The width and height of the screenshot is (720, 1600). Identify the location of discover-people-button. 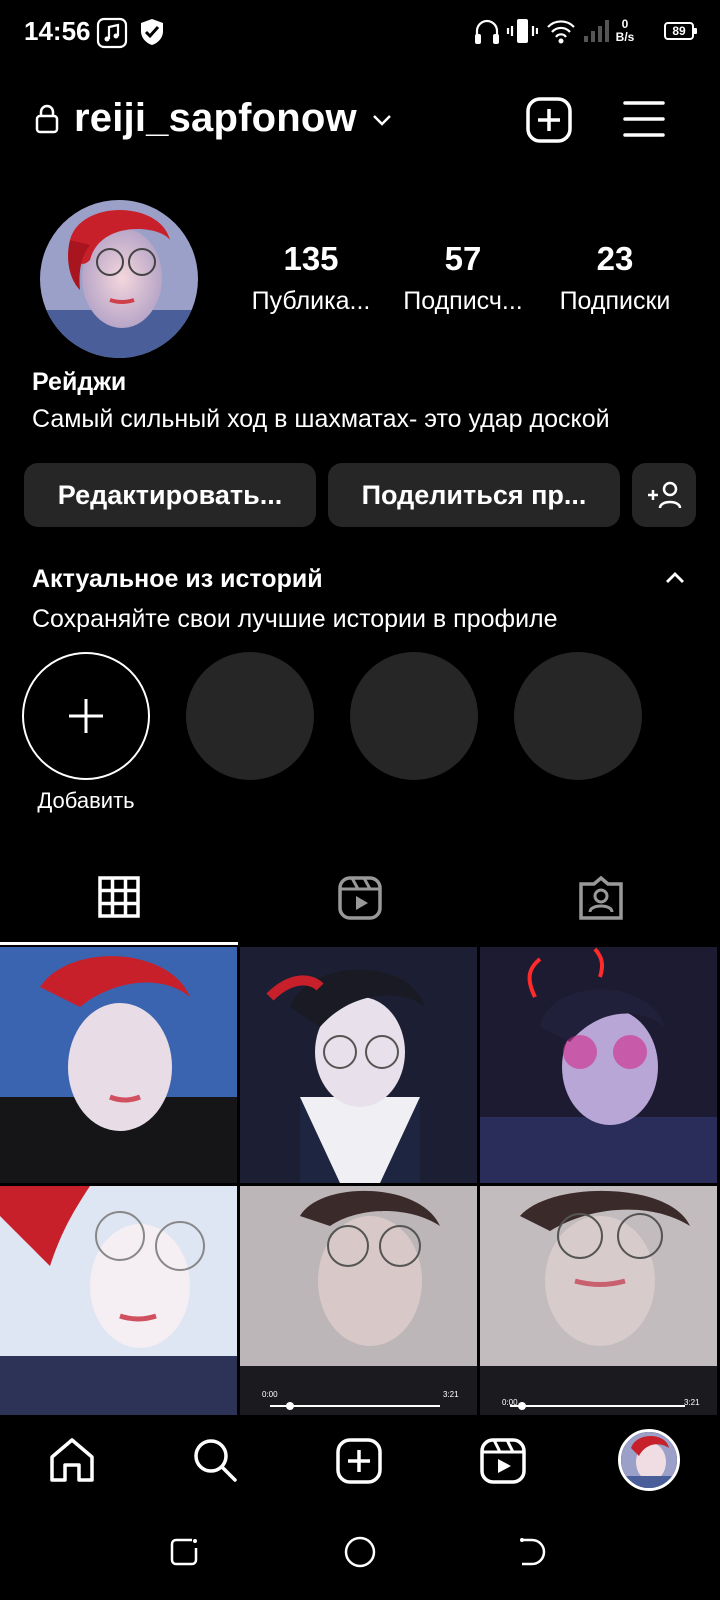
(664, 495).